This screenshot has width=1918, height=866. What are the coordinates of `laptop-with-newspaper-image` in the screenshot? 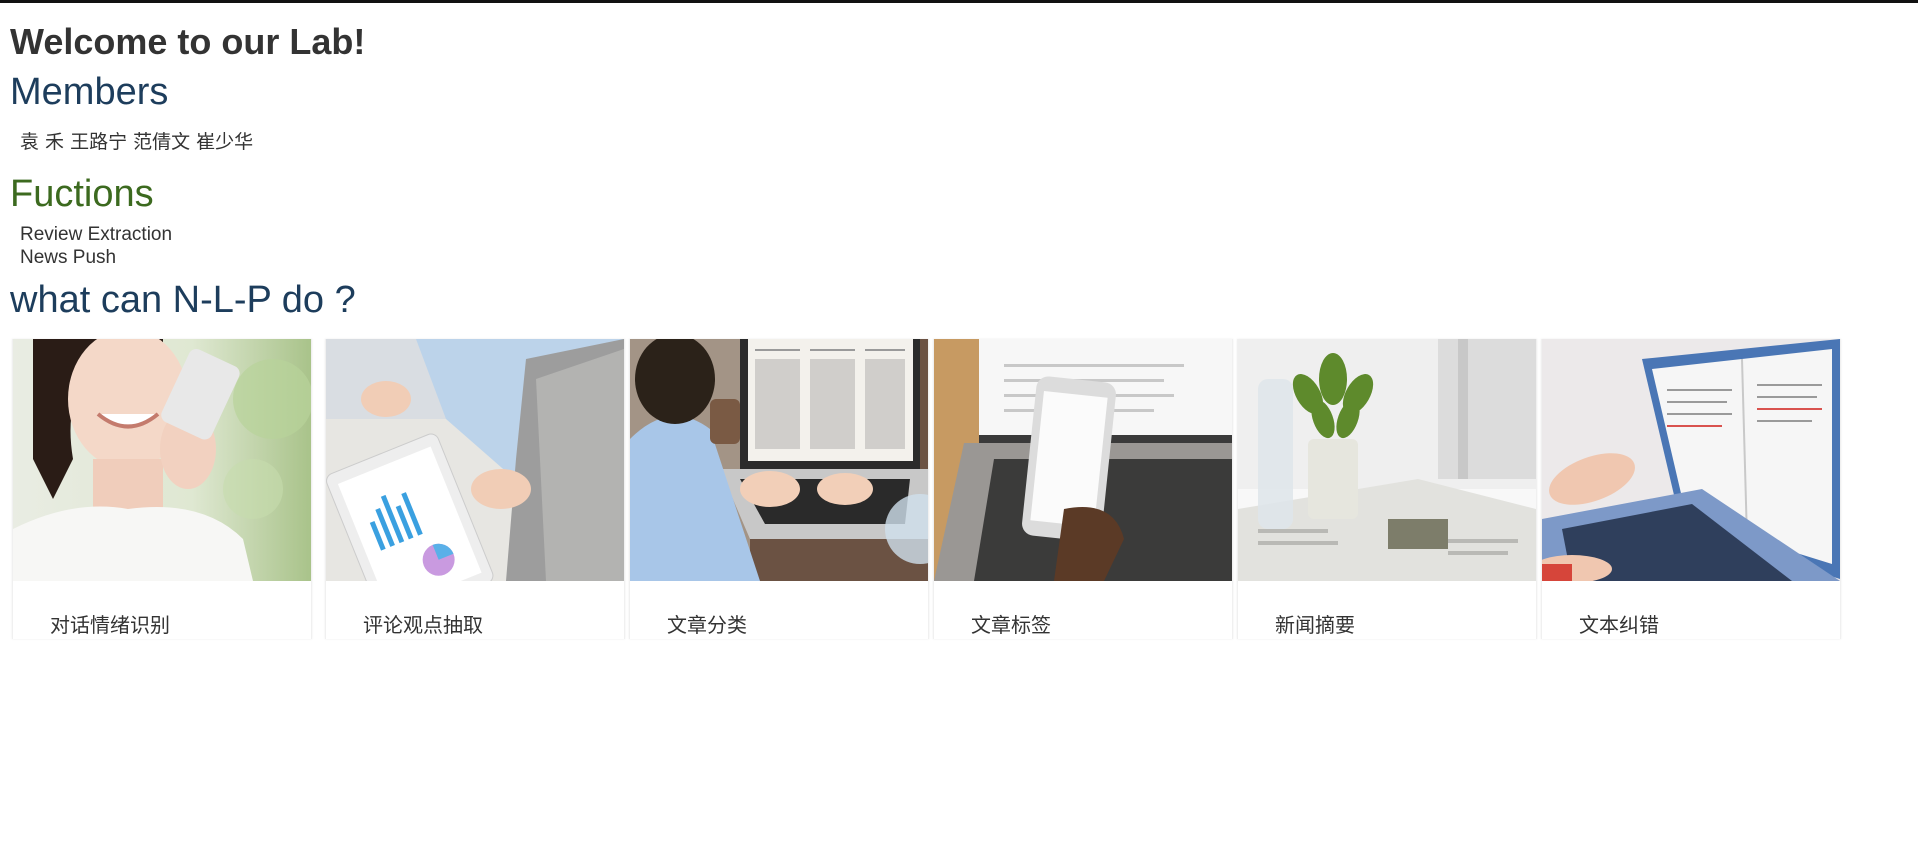 It's located at (779, 460).